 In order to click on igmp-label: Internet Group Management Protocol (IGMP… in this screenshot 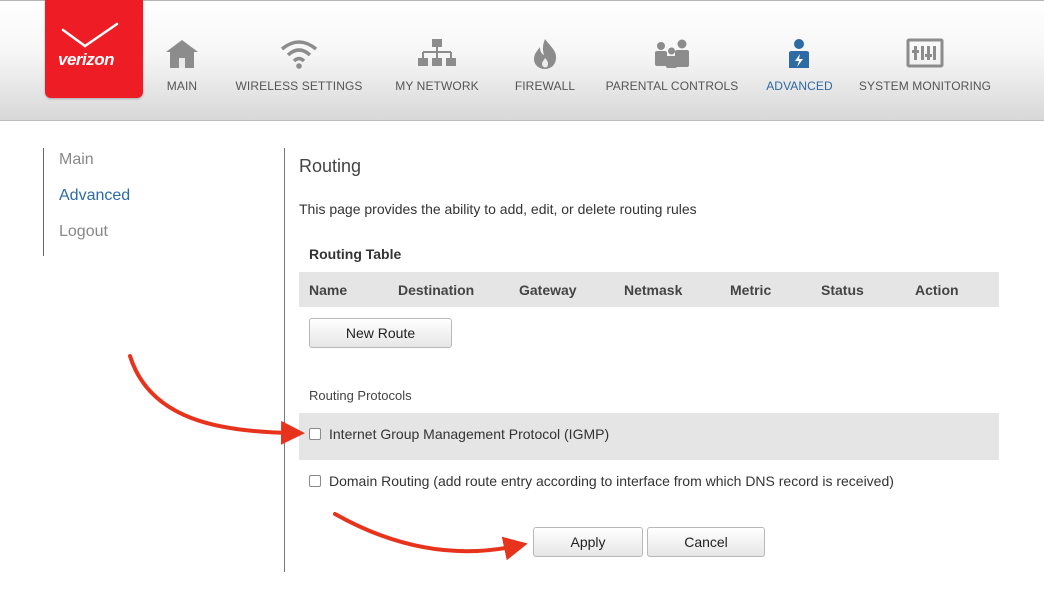, I will do `click(469, 434)`.